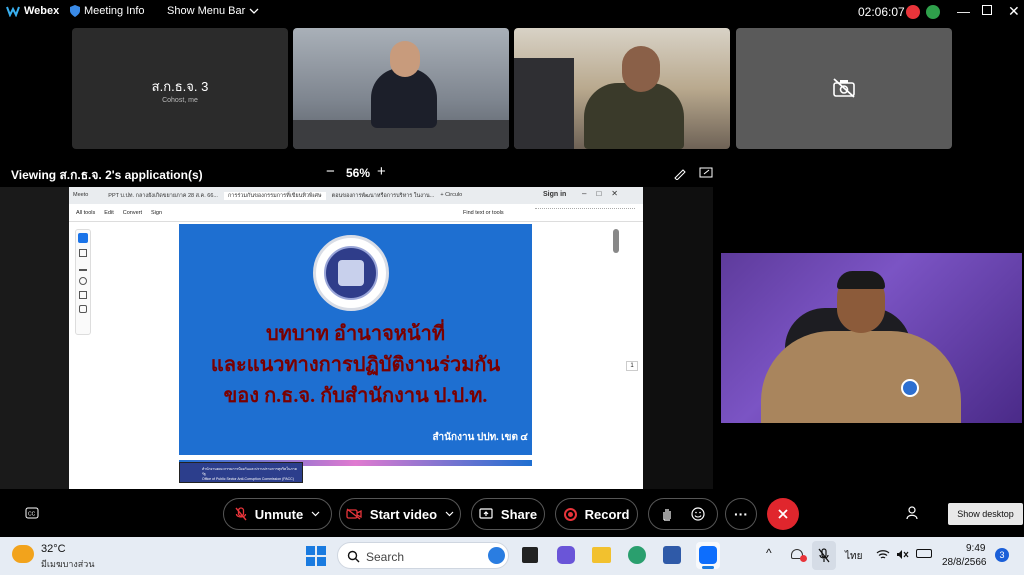  I want to click on weather-desc: มีเมฆบางส่วน, so click(67, 564).